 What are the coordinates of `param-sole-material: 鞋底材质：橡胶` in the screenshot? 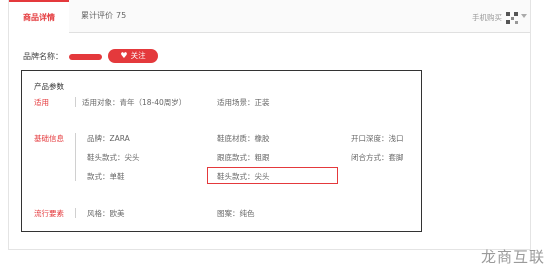 It's located at (243, 138).